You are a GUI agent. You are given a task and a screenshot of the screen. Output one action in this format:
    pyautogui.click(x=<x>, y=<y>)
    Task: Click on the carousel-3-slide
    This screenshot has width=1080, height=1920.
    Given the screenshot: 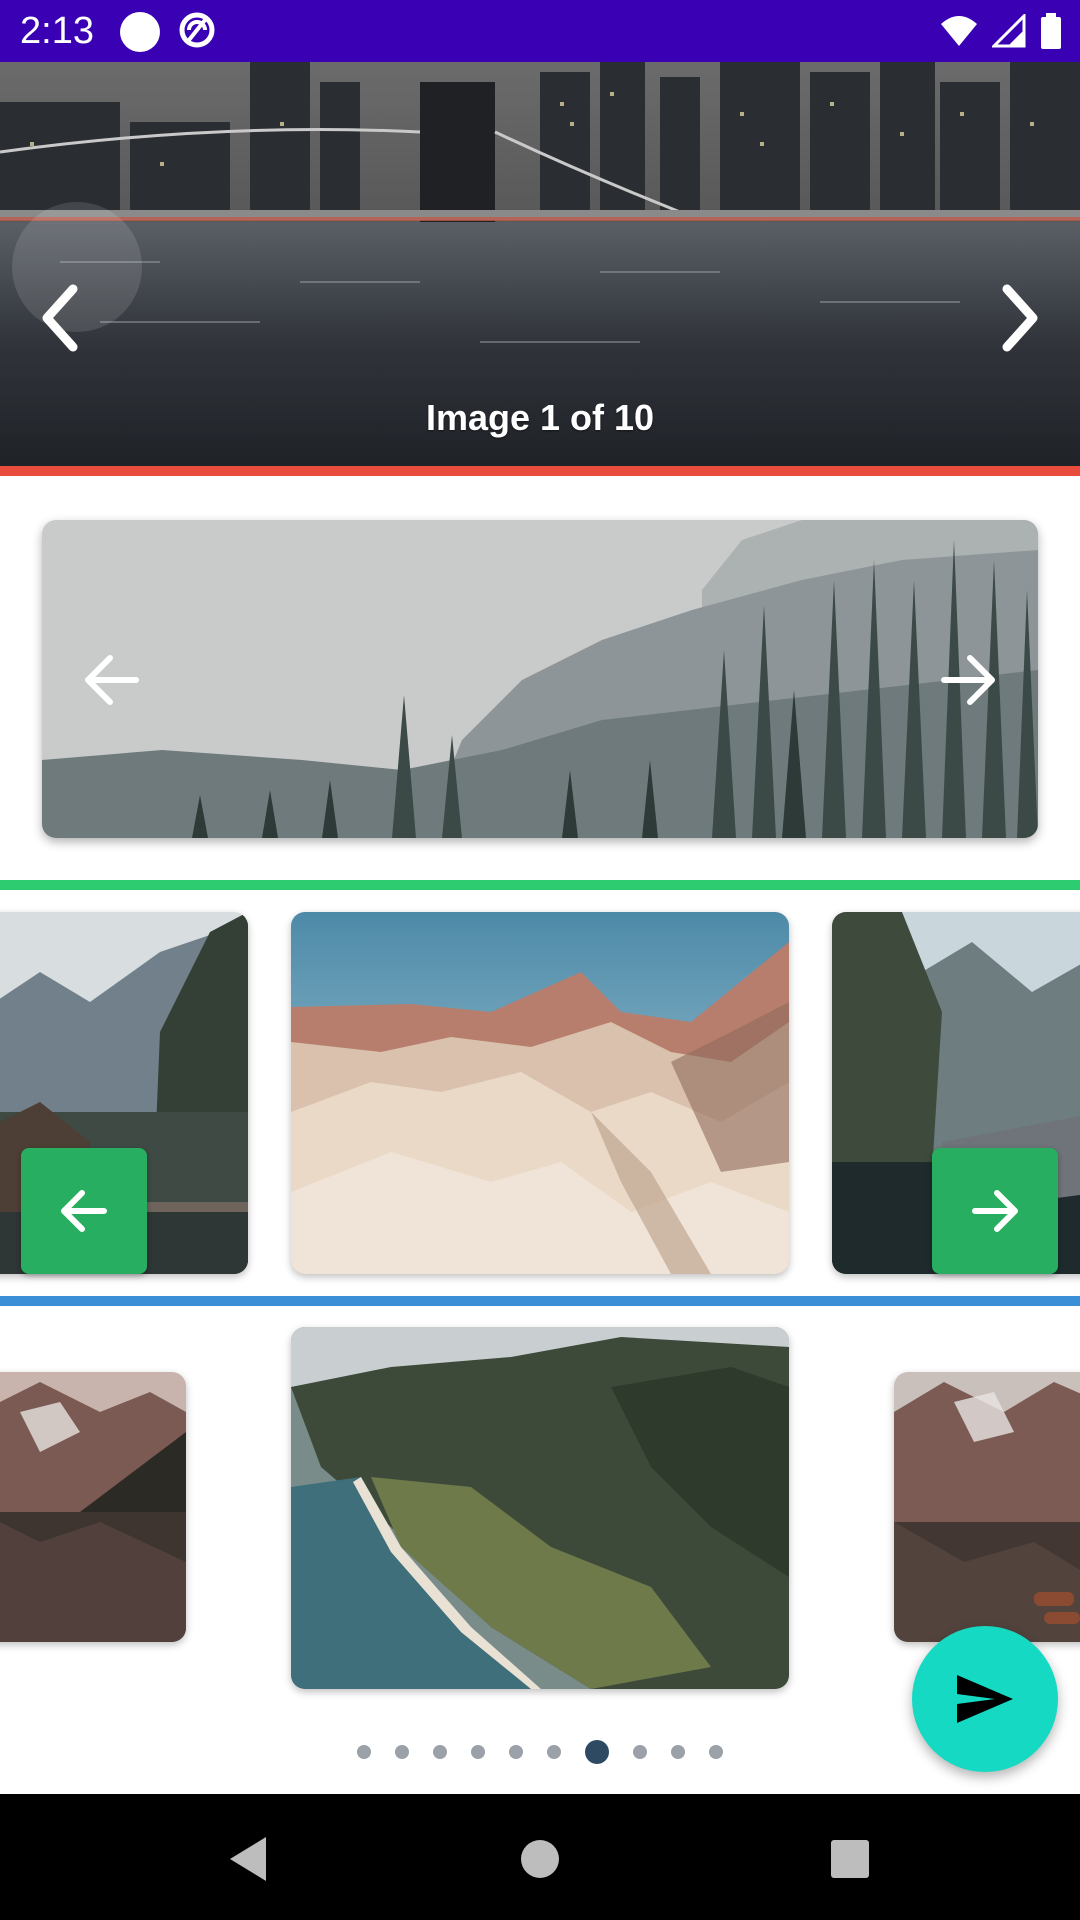 What is the action you would take?
    pyautogui.click(x=540, y=1093)
    